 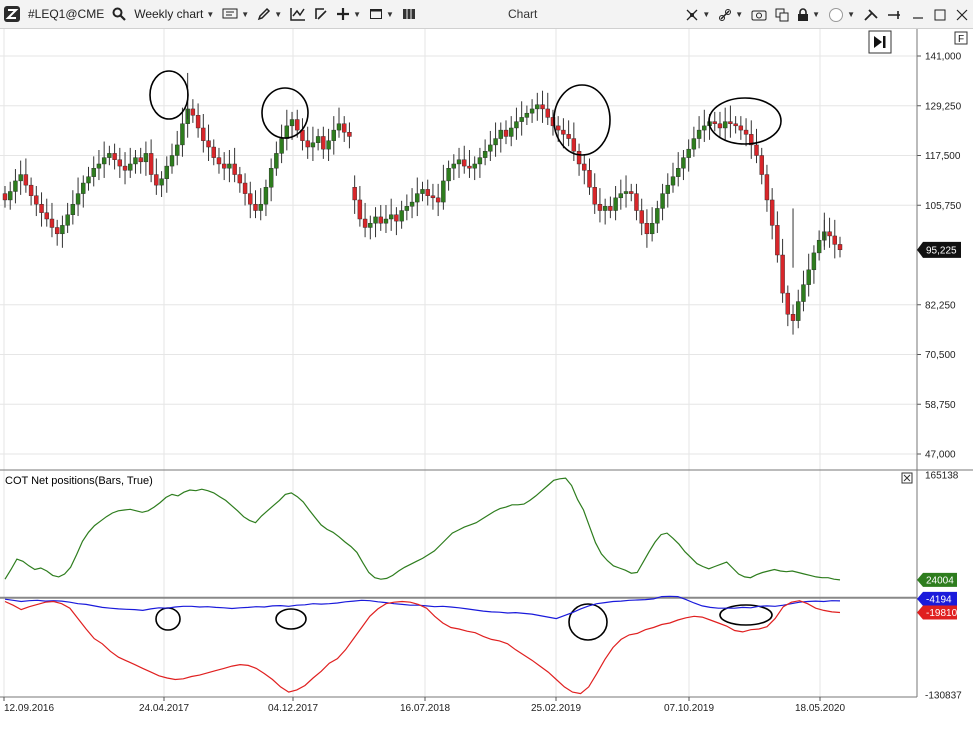 I want to click on pin-icon, so click(x=895, y=14).